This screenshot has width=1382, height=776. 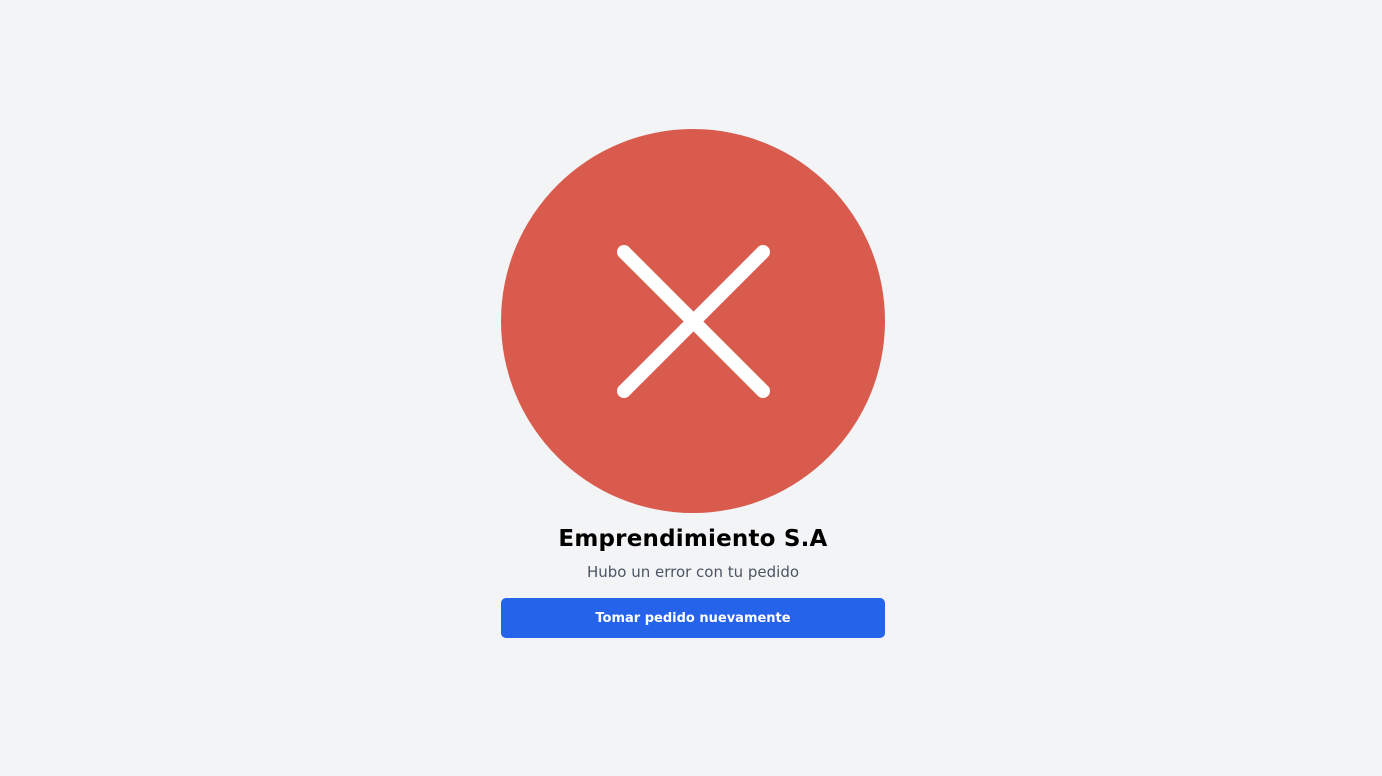 I want to click on retry-order-button: Tomar pedido nuevamente, so click(x=693, y=618).